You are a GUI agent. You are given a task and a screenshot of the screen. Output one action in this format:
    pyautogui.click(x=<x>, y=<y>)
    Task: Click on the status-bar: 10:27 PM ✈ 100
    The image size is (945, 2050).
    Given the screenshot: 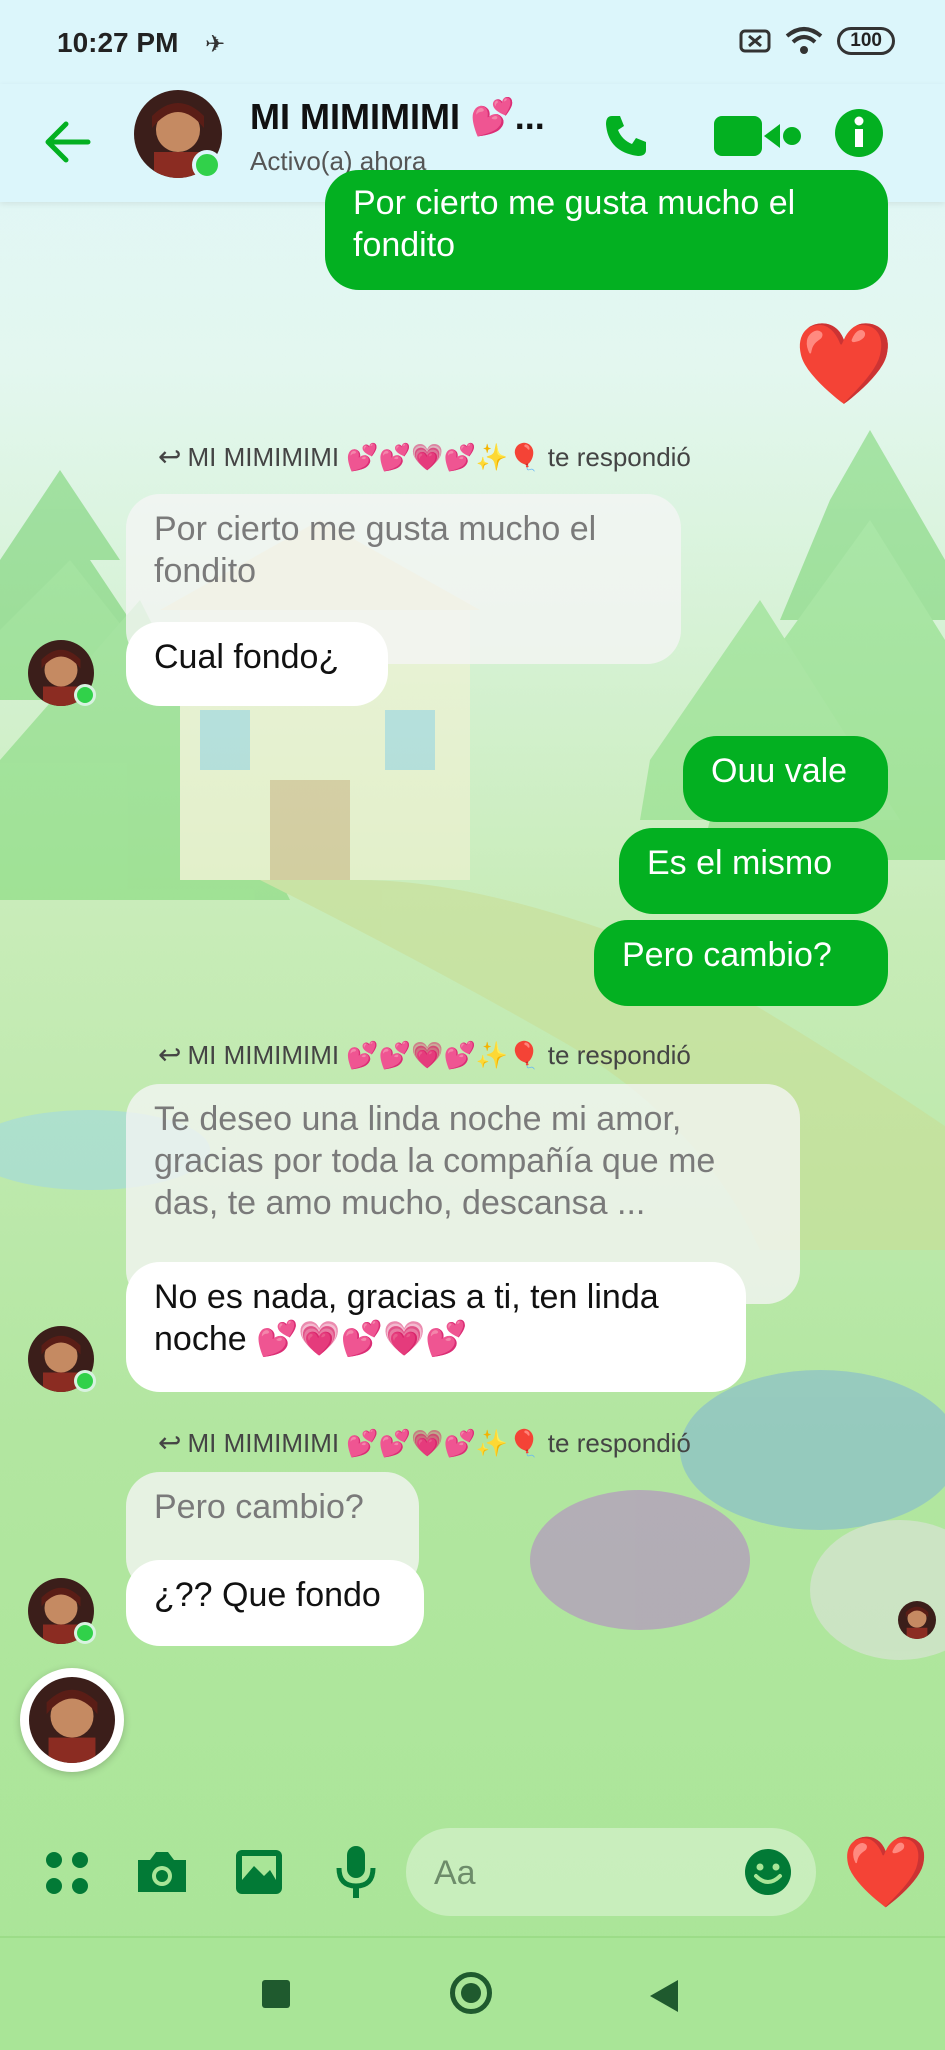 What is the action you would take?
    pyautogui.click(x=472, y=42)
    